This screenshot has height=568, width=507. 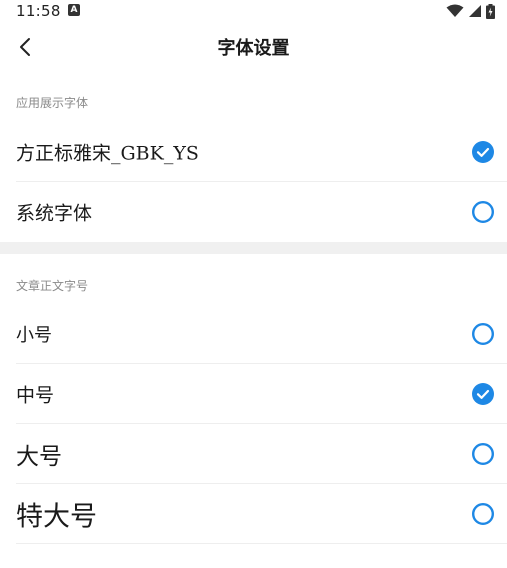 I want to click on section-header-text-size: 文章正文字号, so click(x=52, y=286).